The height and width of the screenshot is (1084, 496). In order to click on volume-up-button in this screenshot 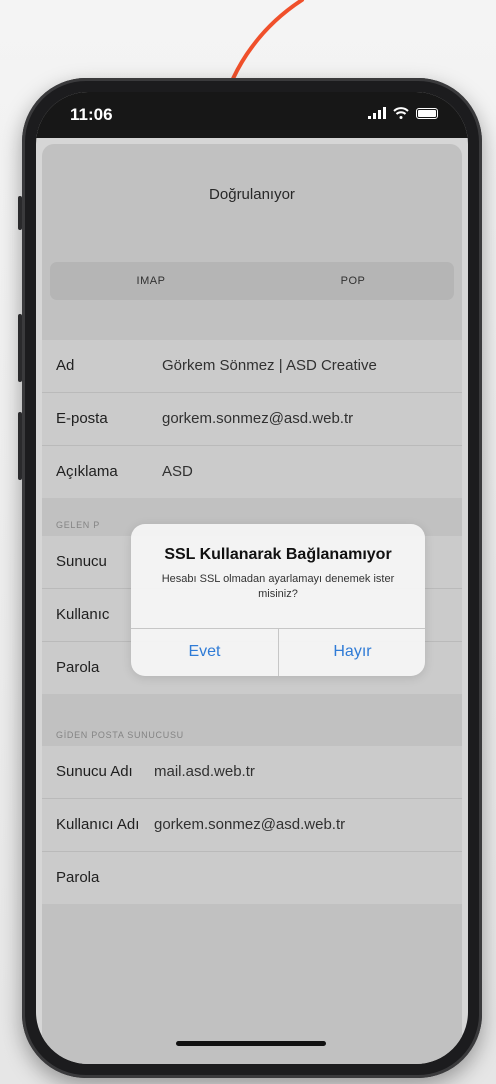, I will do `click(20, 348)`.